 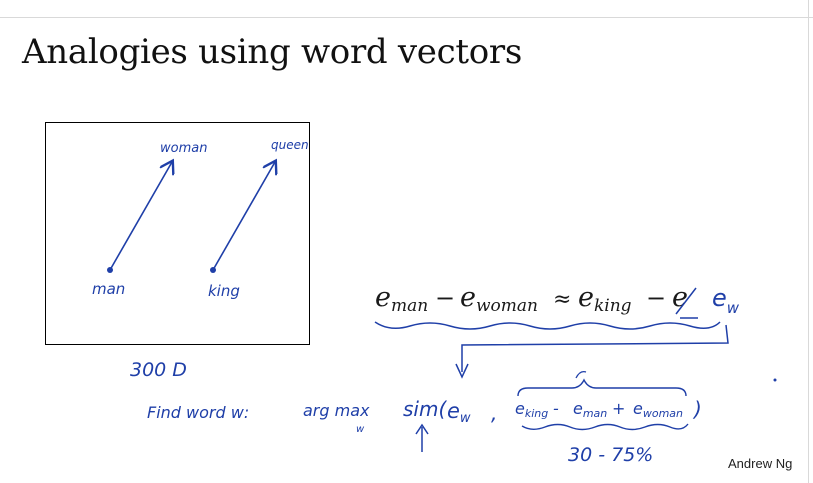 What do you see at coordinates (547, 325) in the screenshot?
I see `equation-wavy-underline` at bounding box center [547, 325].